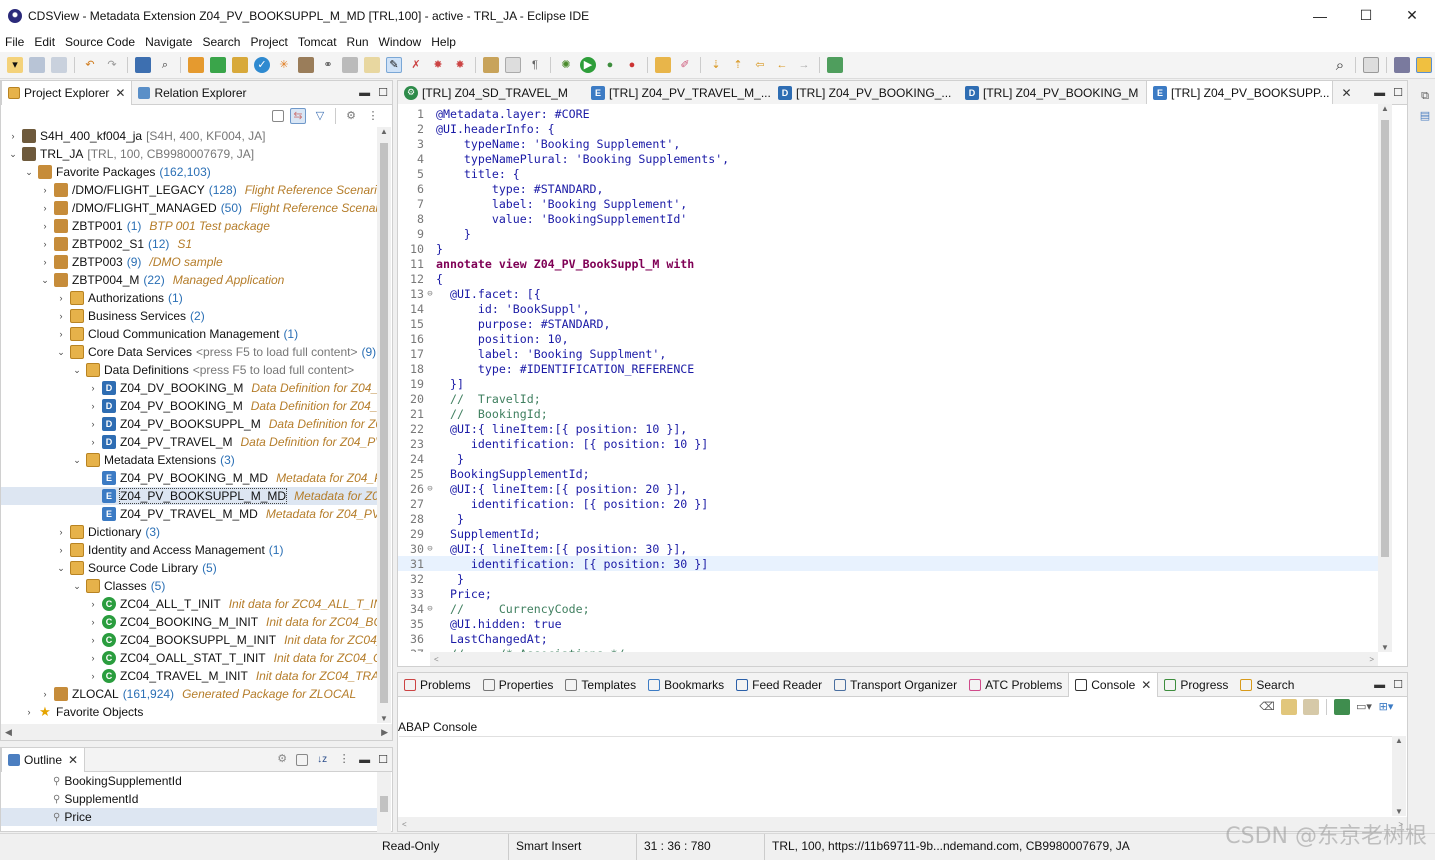 Image resolution: width=1435 pixels, height=860 pixels. Describe the element at coordinates (888, 638) in the screenshot. I see `code-line: 36 LastChangedAt;` at that location.